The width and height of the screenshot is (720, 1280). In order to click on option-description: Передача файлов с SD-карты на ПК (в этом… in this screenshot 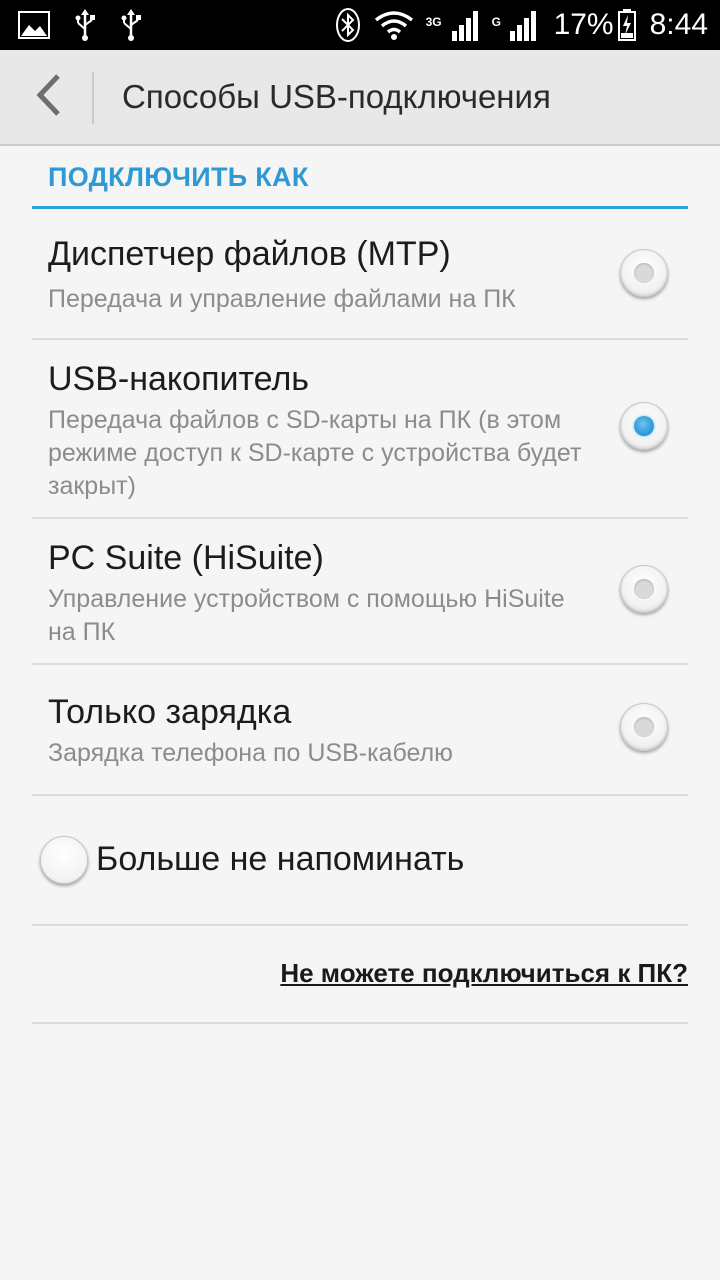, I will do `click(315, 453)`.